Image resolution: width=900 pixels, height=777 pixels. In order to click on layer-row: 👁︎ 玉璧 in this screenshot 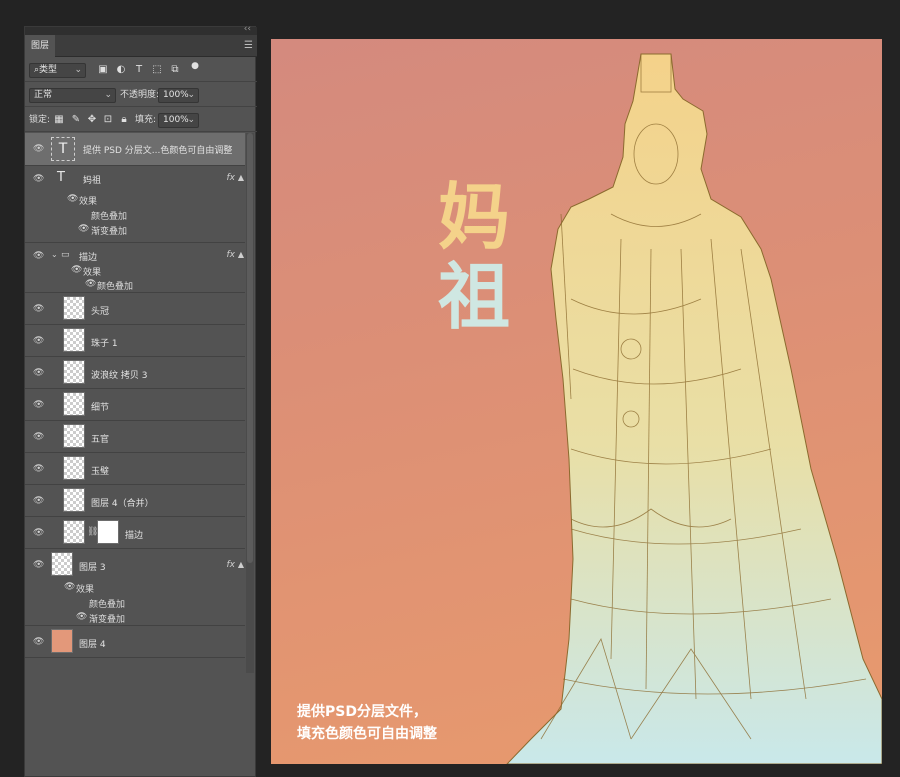, I will do `click(135, 469)`.